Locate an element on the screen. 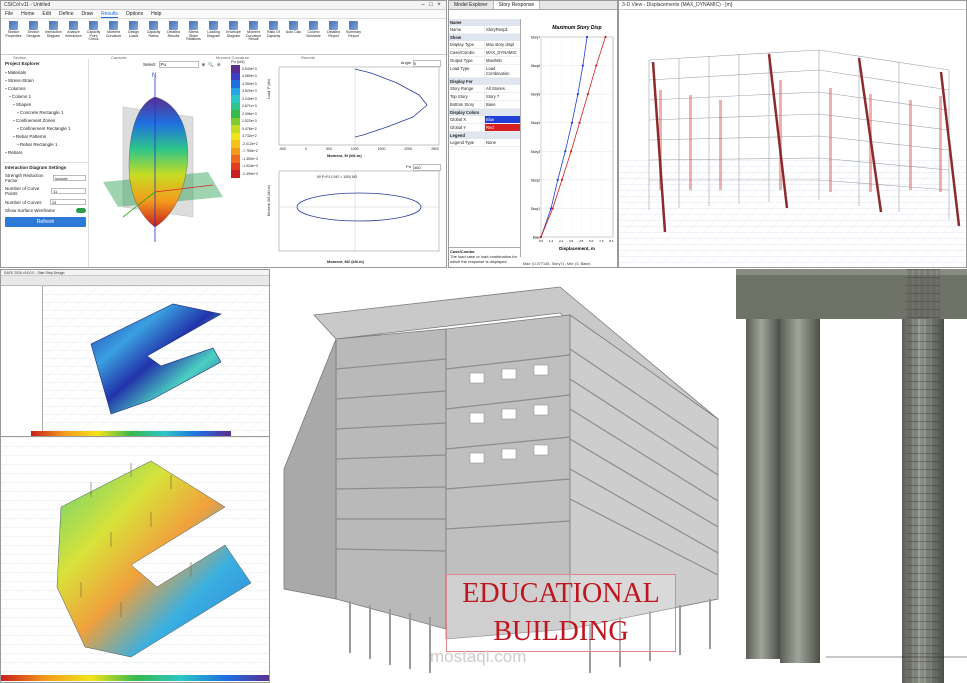 The height and width of the screenshot is (683, 967). ribbon-button: Section Designer is located at coordinates (33, 36).